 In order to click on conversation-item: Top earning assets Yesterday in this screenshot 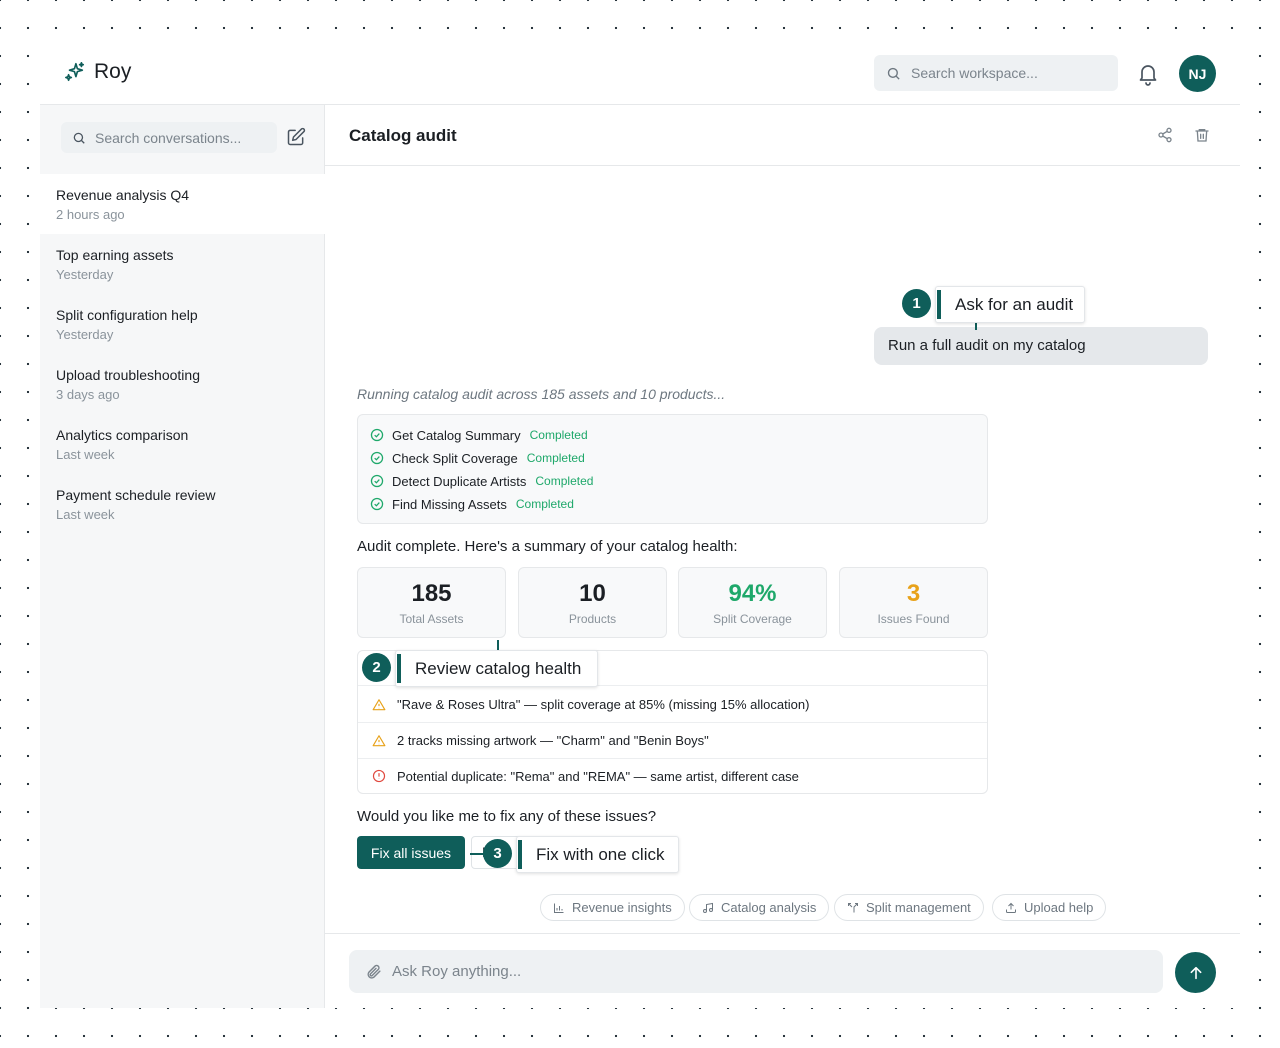, I will do `click(182, 264)`.